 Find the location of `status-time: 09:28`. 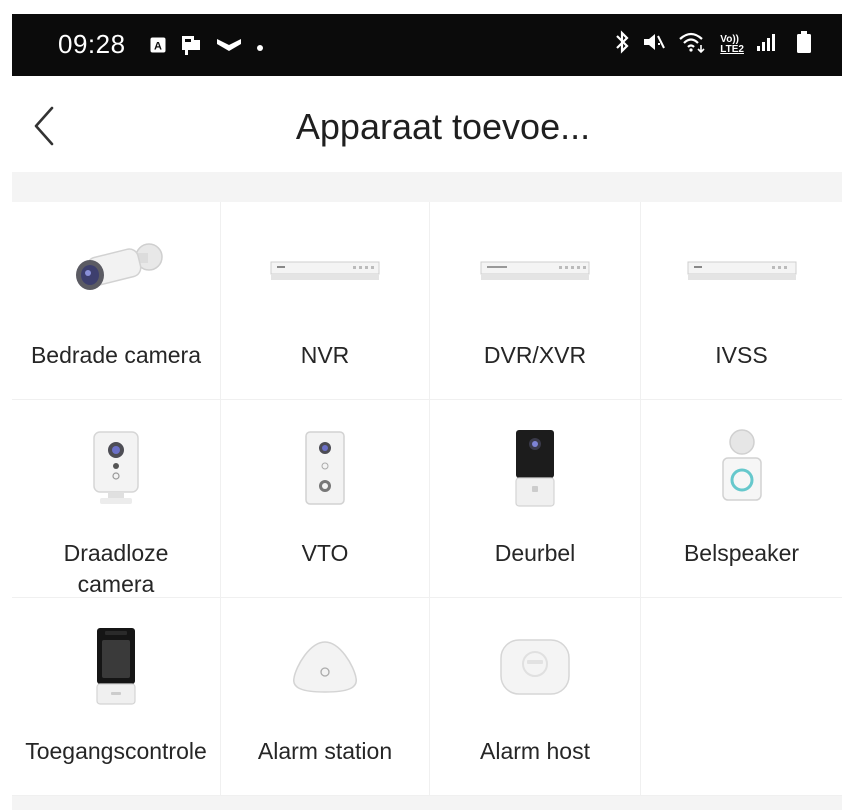

status-time: 09:28 is located at coordinates (92, 44).